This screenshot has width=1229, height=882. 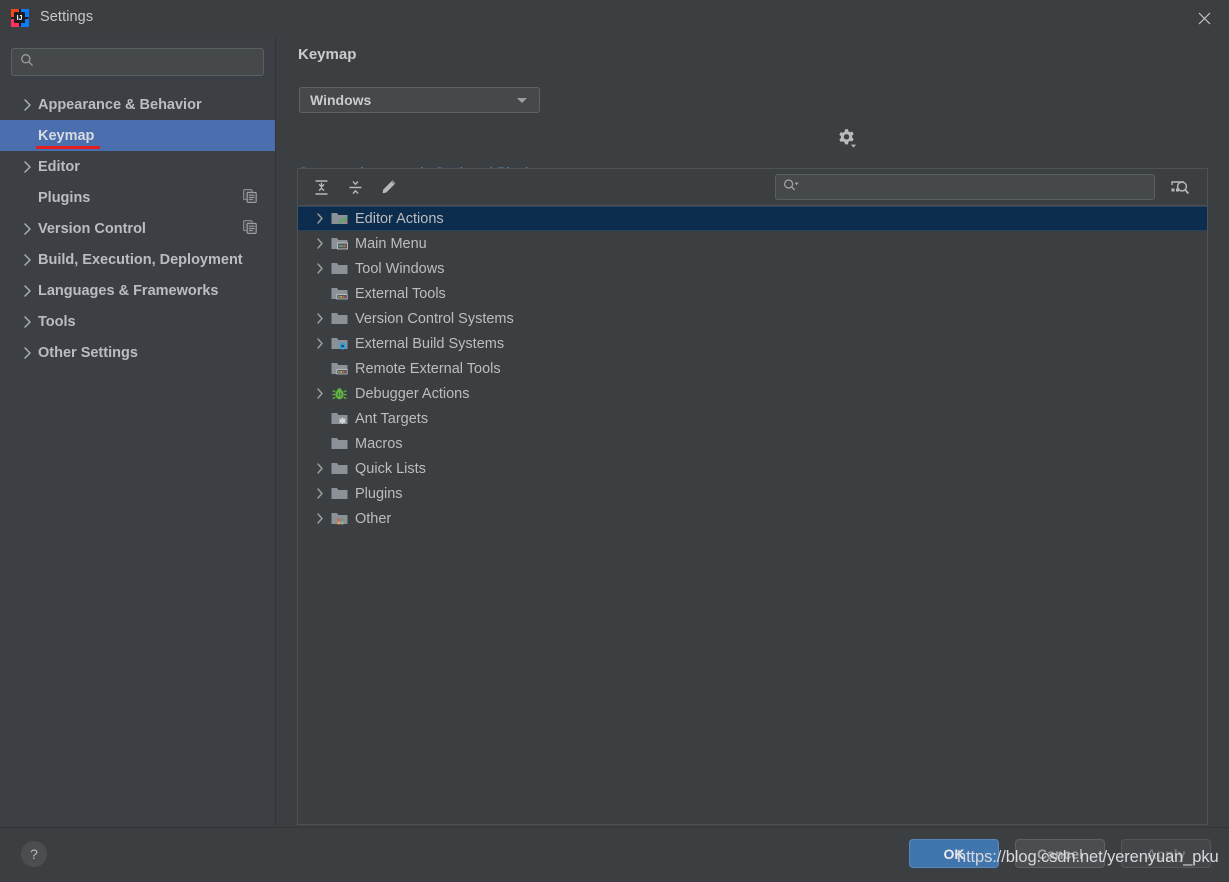 What do you see at coordinates (27, 62) in the screenshot?
I see `search-icon` at bounding box center [27, 62].